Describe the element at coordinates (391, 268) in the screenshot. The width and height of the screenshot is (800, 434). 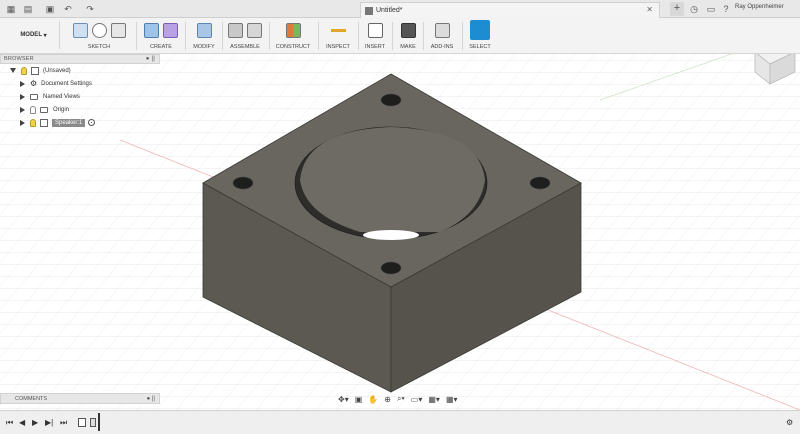
I see `mount-hole-bottom` at that location.